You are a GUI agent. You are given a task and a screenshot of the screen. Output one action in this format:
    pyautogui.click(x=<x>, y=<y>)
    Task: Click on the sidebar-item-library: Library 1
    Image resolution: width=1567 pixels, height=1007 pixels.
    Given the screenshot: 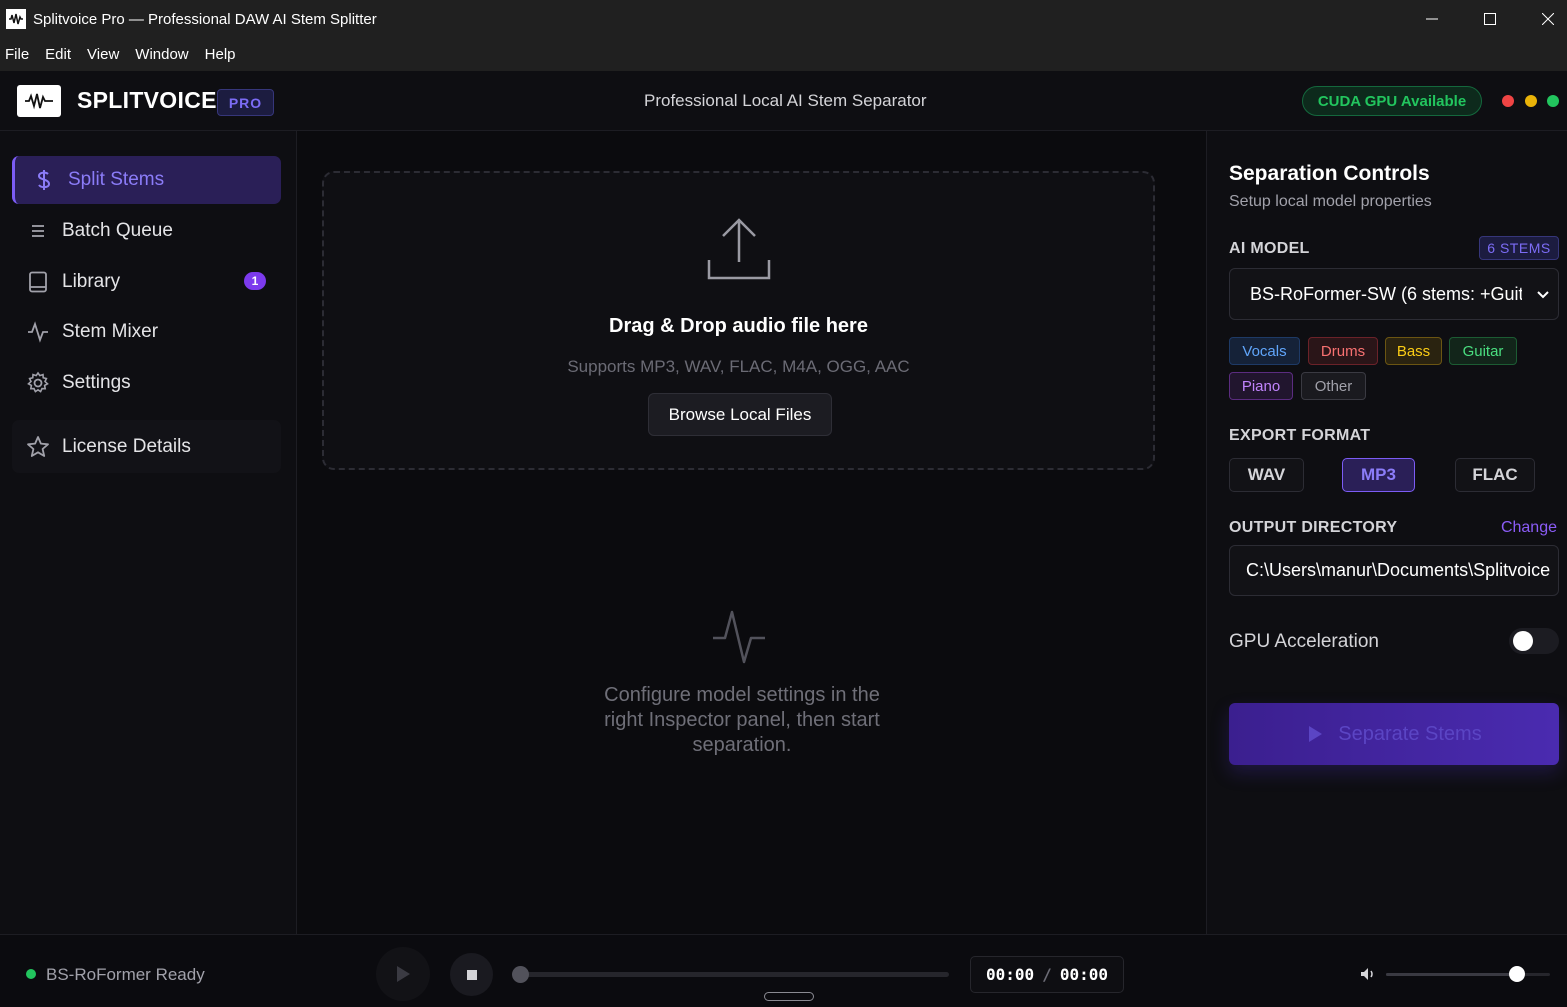 What is the action you would take?
    pyautogui.click(x=146, y=282)
    